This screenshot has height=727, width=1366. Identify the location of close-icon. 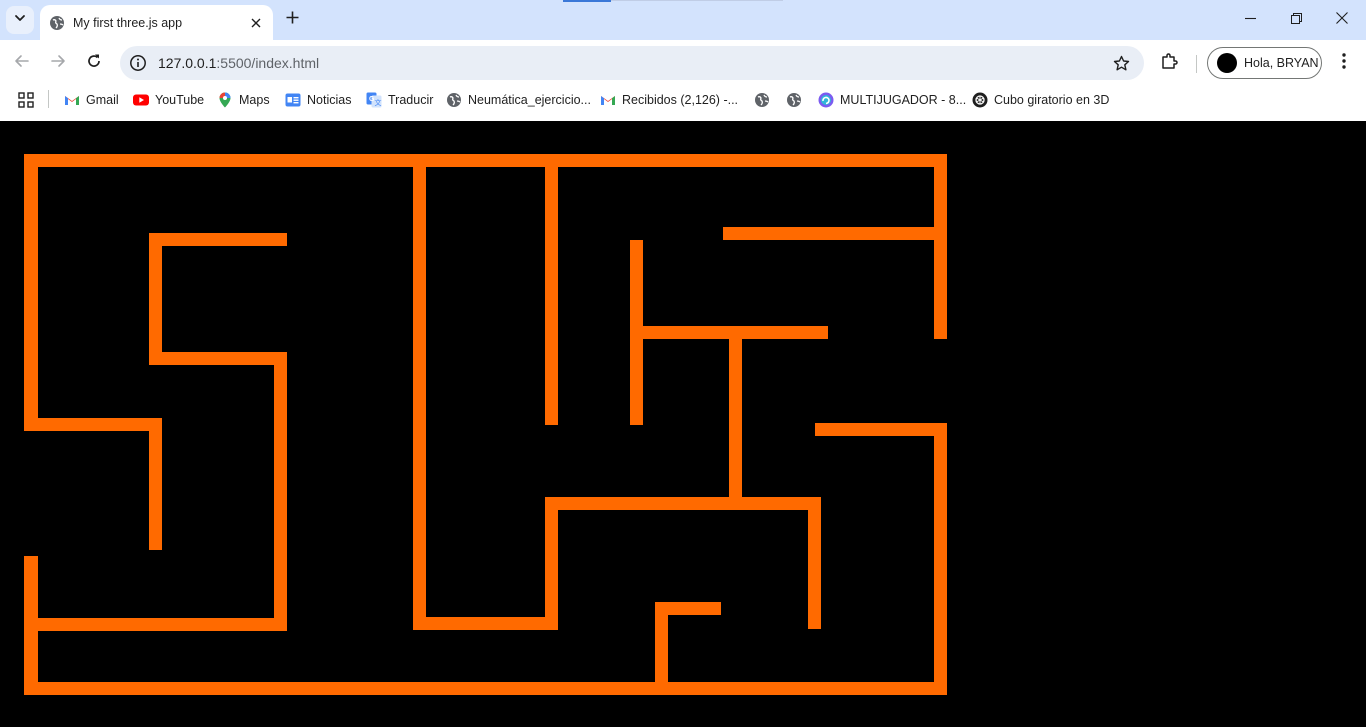
(1342, 20).